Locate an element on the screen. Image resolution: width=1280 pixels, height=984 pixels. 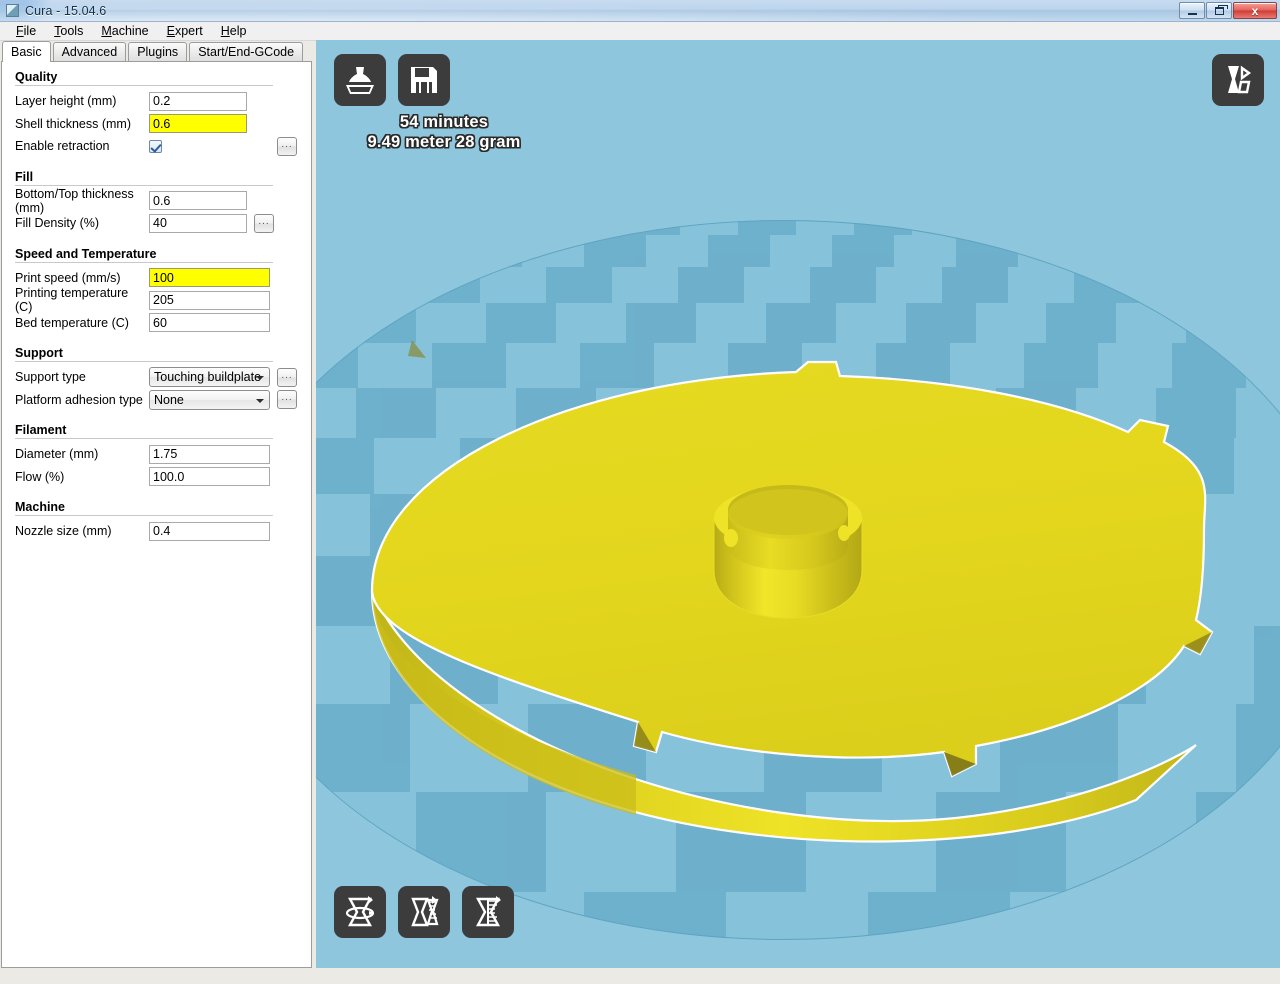
setting-row: Printing temperature (C) is located at coordinates (156, 300).